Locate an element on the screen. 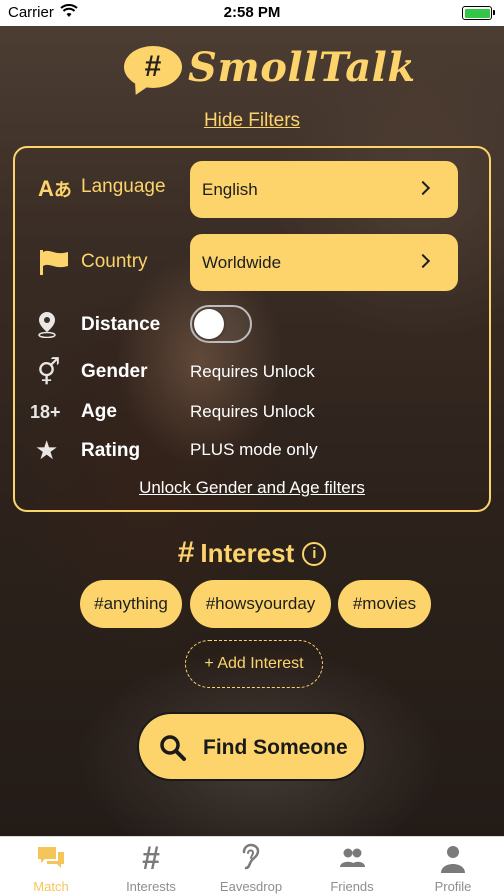  distance-label: Distance is located at coordinates (121, 324).